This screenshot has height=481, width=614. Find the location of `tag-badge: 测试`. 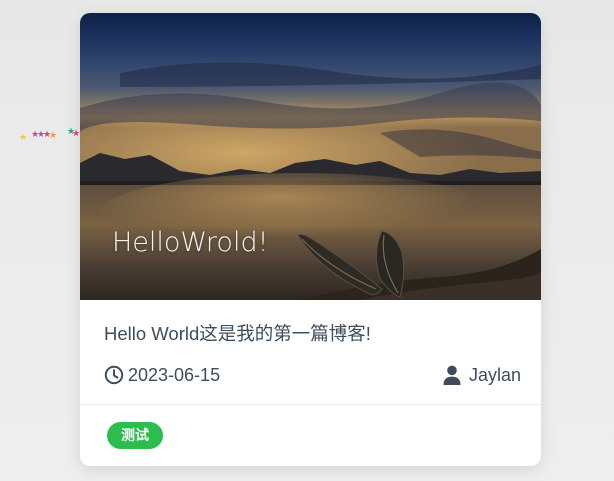

tag-badge: 测试 is located at coordinates (135, 435).